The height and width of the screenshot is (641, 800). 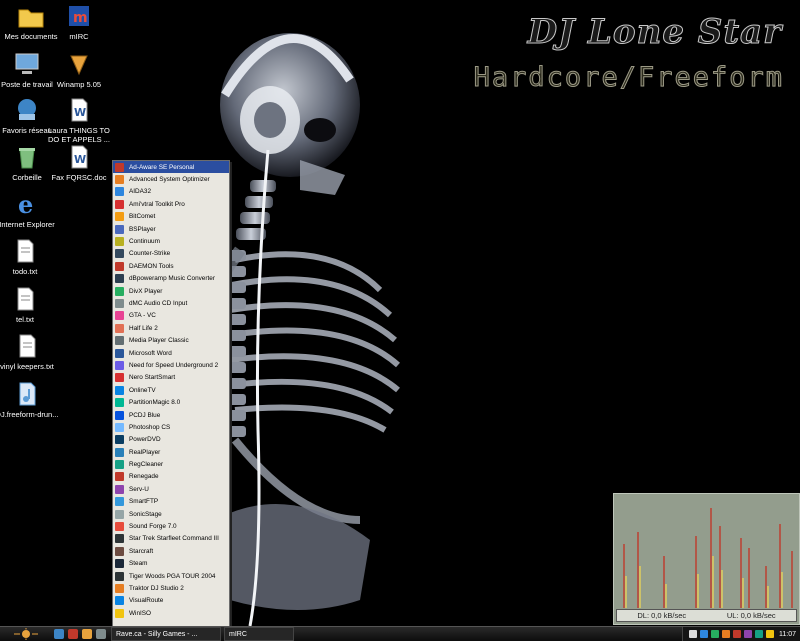 What do you see at coordinates (119, 427) in the screenshot?
I see `photoshop-icon` at bounding box center [119, 427].